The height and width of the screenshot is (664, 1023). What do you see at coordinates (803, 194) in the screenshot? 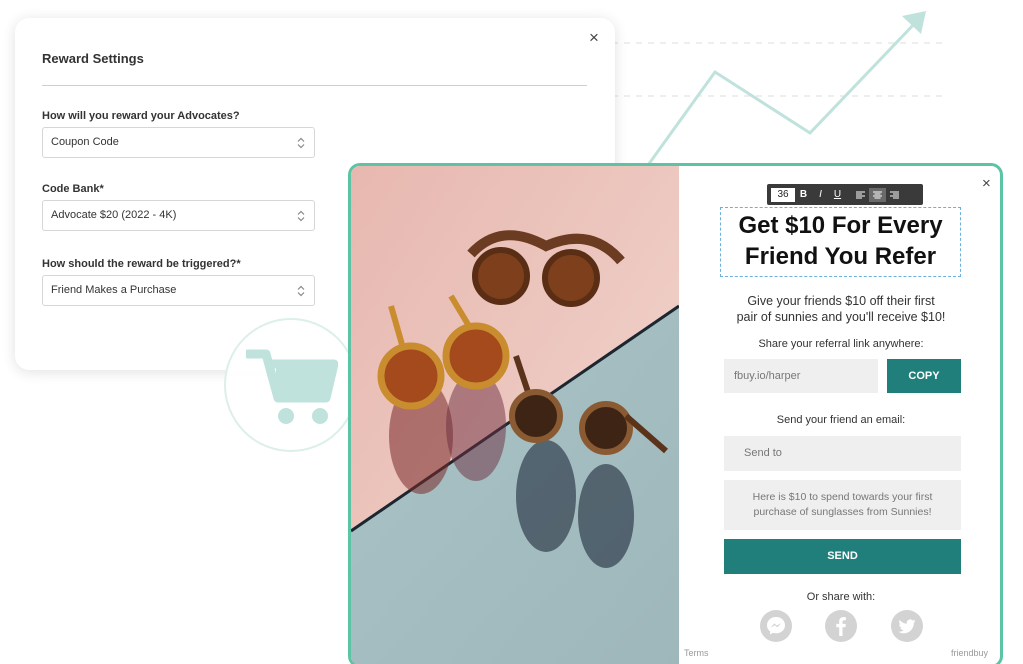
I see `bold-button: B` at bounding box center [803, 194].